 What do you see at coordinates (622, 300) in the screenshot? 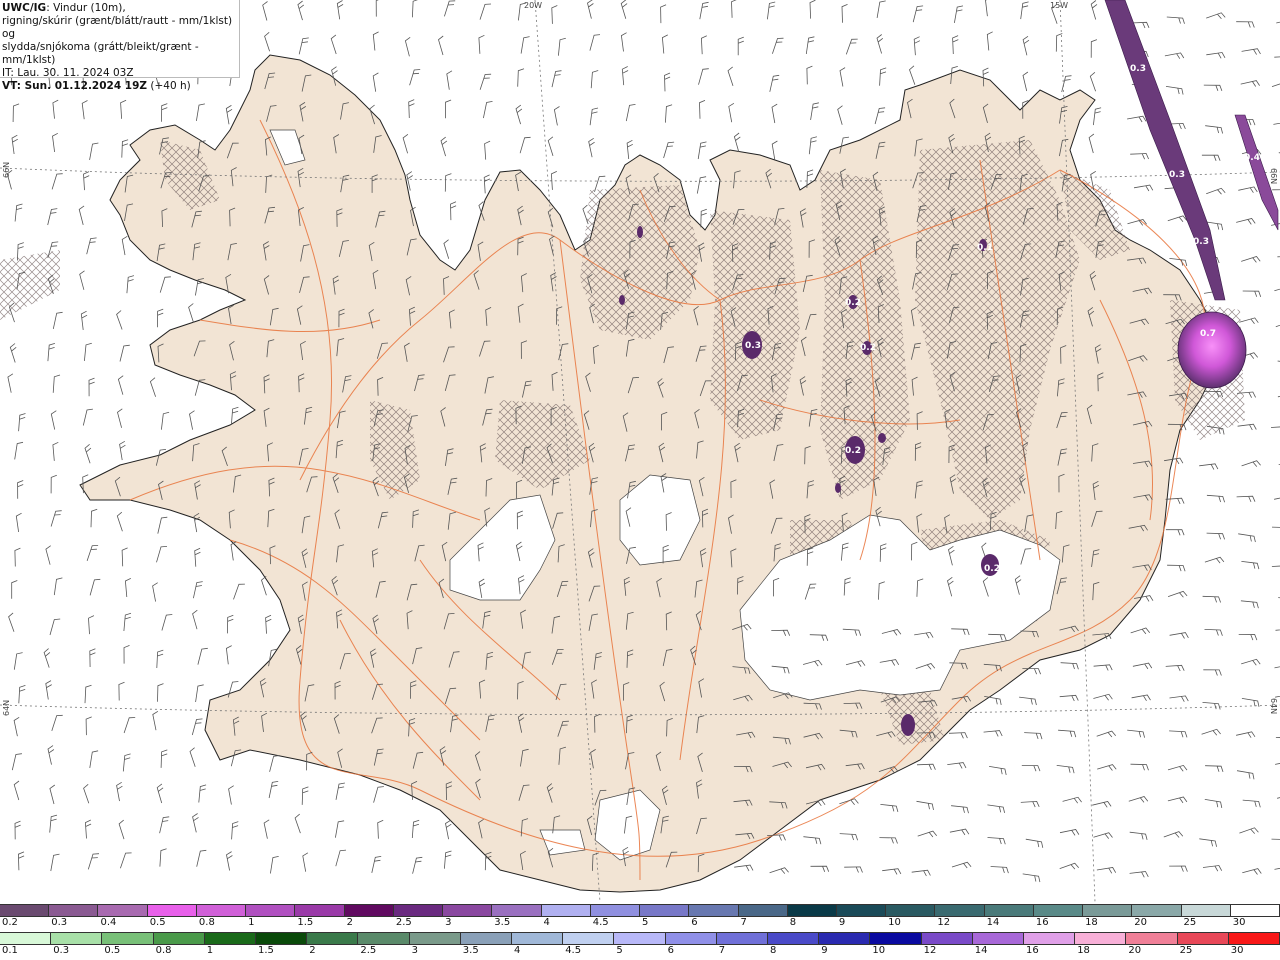
I see `snow-cell` at bounding box center [622, 300].